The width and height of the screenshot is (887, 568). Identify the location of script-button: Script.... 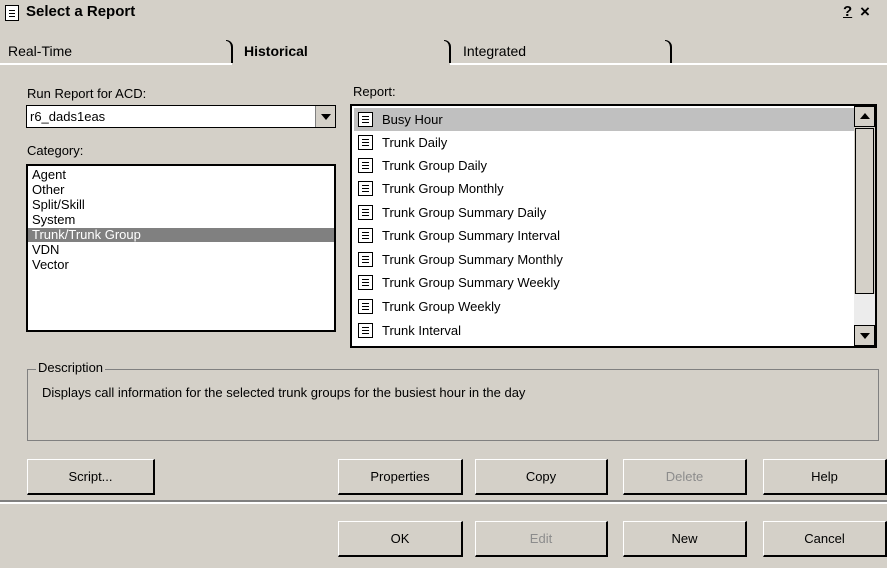
(91, 477).